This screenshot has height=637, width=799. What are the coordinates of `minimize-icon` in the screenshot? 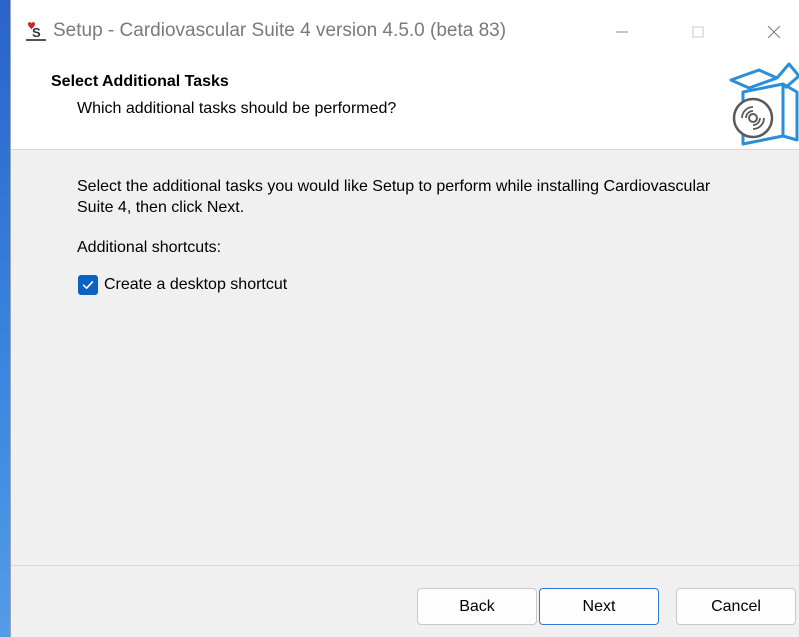 It's located at (622, 32).